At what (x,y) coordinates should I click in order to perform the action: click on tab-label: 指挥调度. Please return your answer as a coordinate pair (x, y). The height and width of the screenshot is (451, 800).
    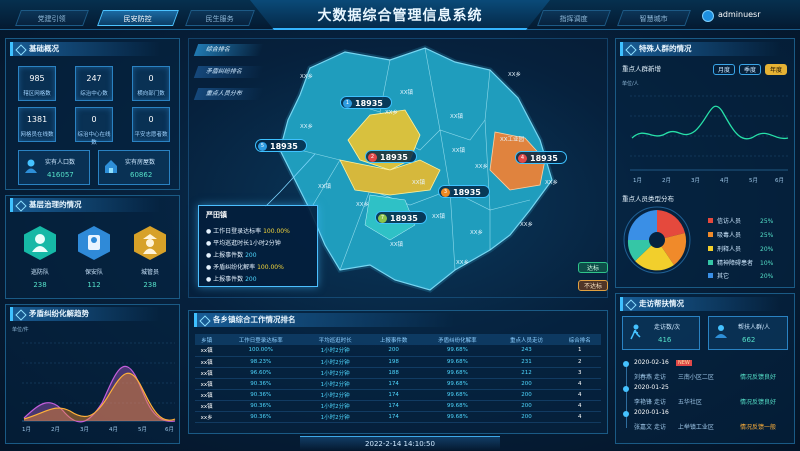
    Looking at the image, I should click on (573, 19).